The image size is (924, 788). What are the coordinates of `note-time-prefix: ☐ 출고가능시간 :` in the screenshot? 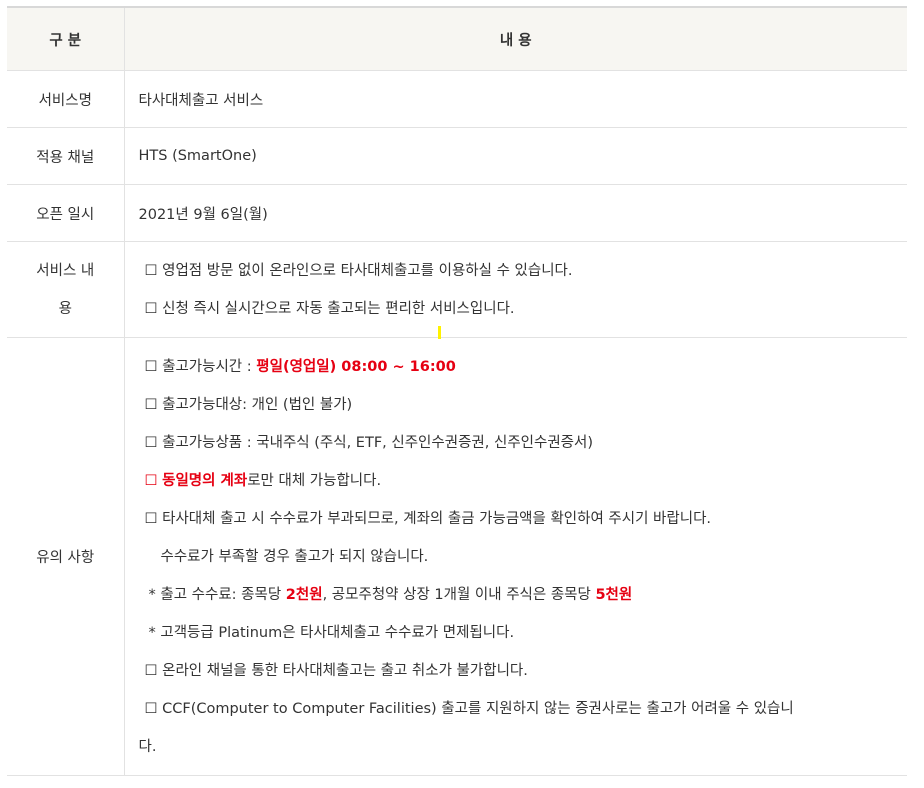 It's located at (200, 367).